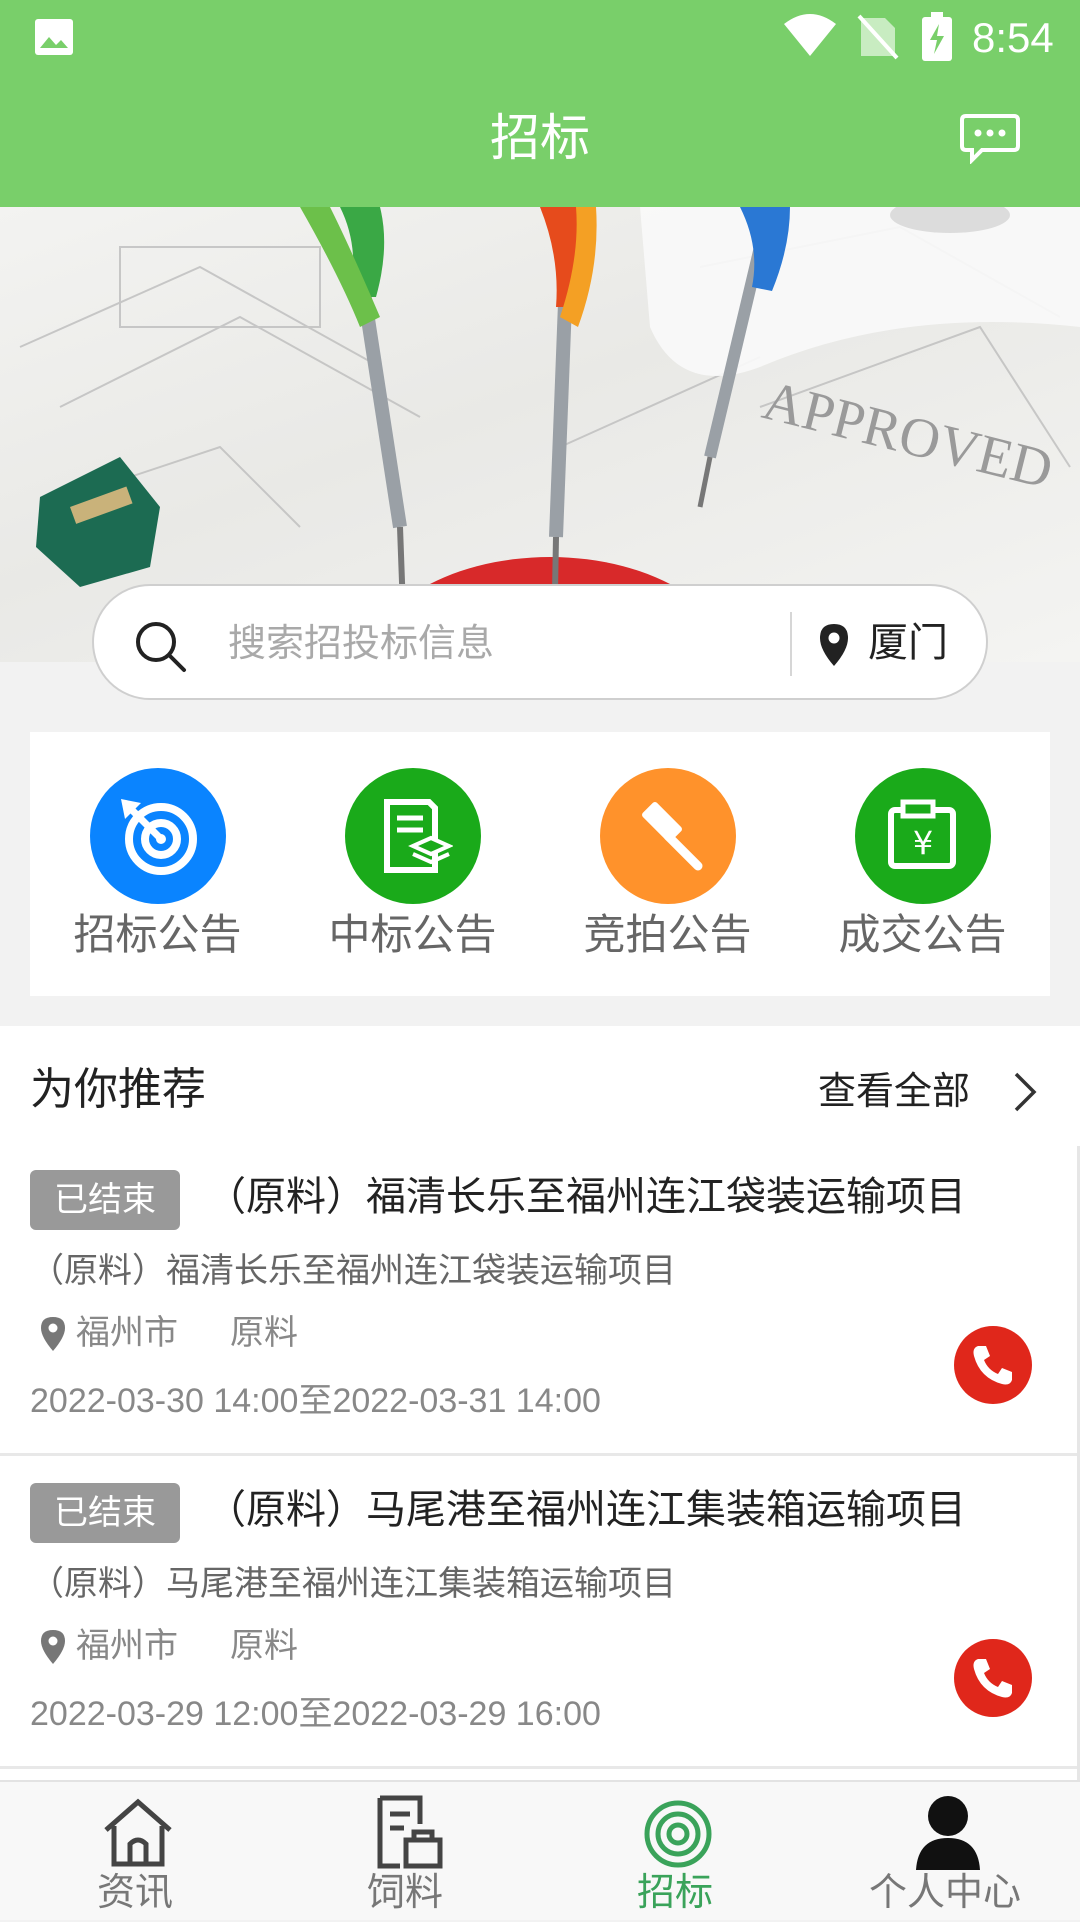  I want to click on nav-item-news: 资讯, so click(135, 1852).